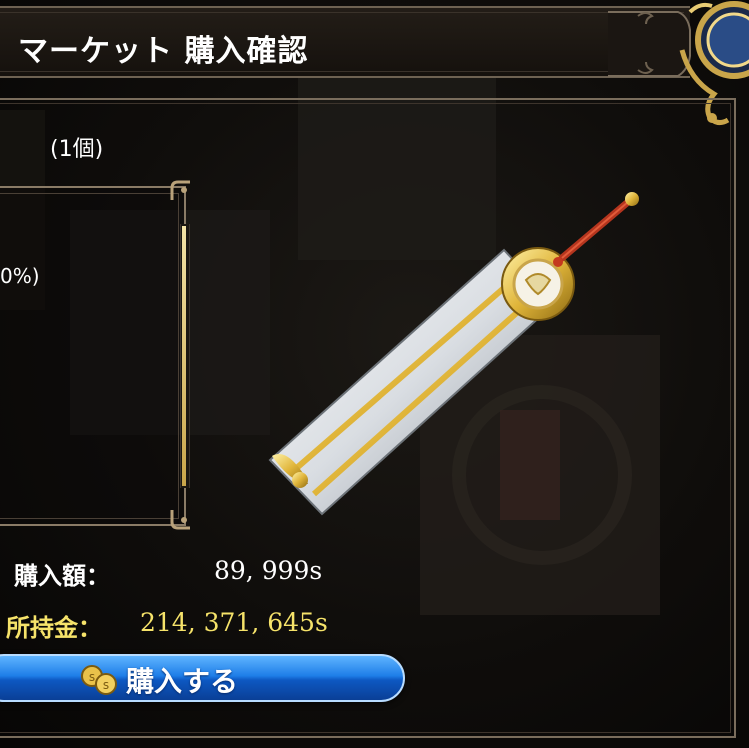 The width and height of the screenshot is (749, 748). Describe the element at coordinates (99, 680) in the screenshot. I see `coins-icon: s s` at that location.